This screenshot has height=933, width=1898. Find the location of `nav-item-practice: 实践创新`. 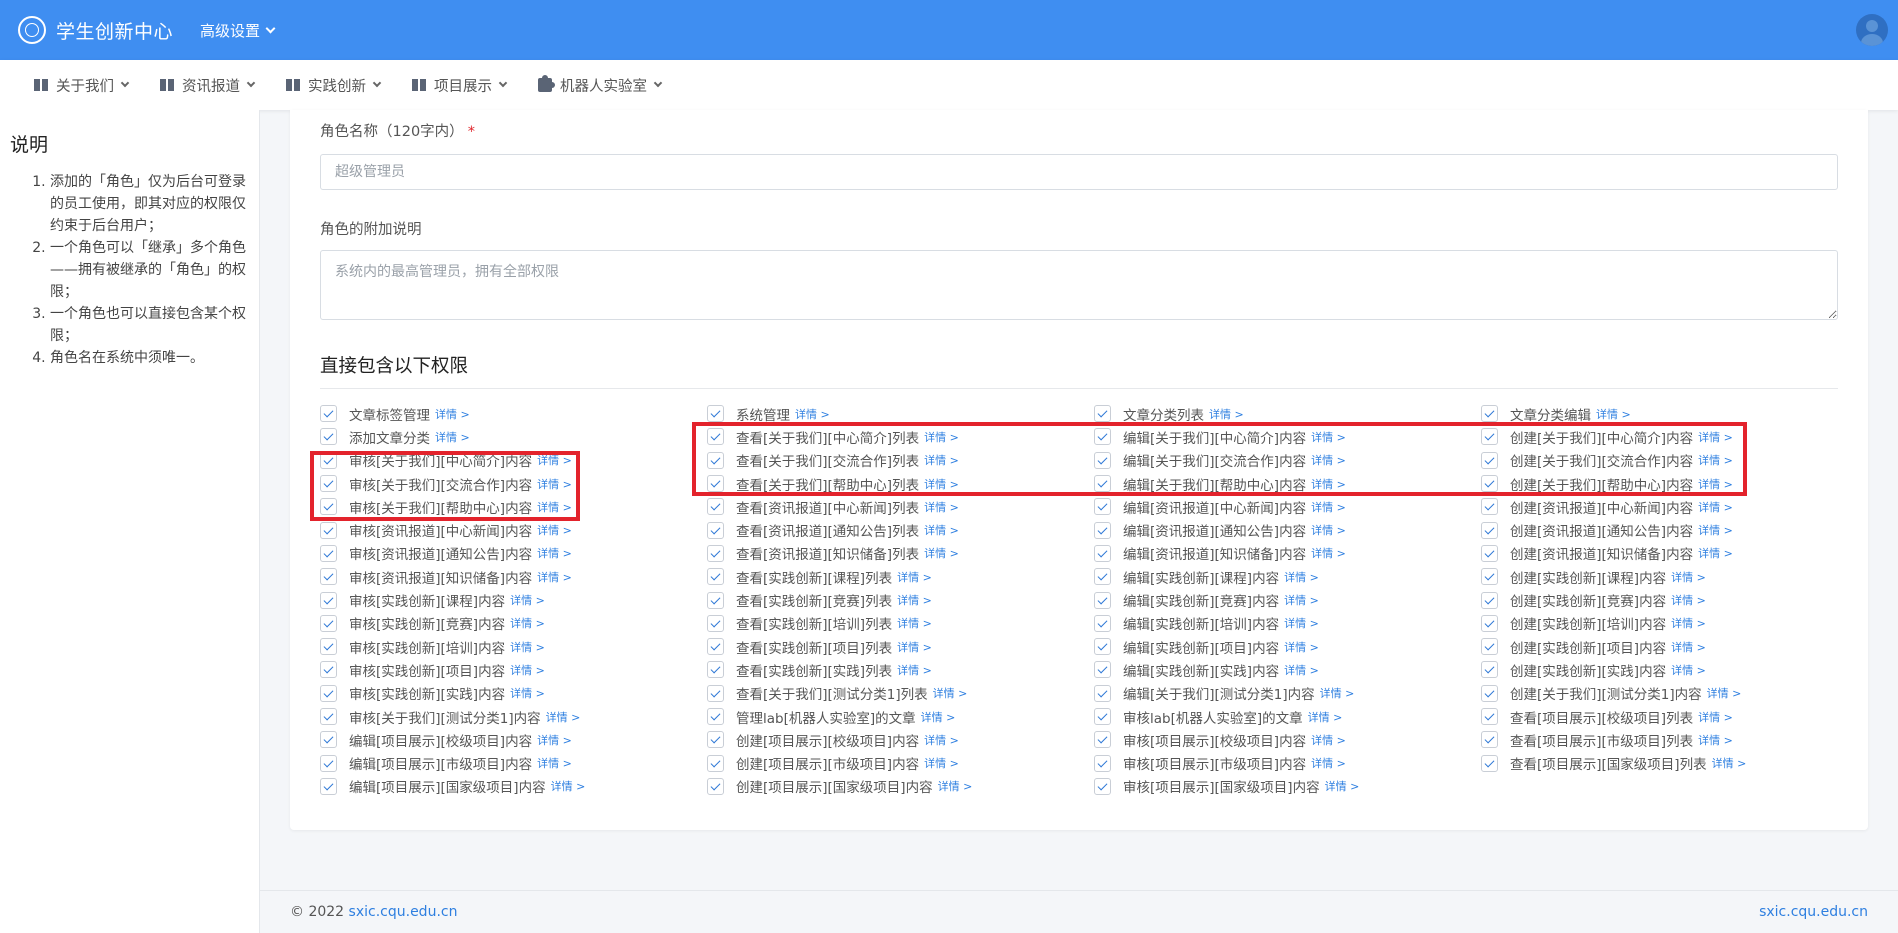

nav-item-practice: 实践创新 is located at coordinates (334, 85).